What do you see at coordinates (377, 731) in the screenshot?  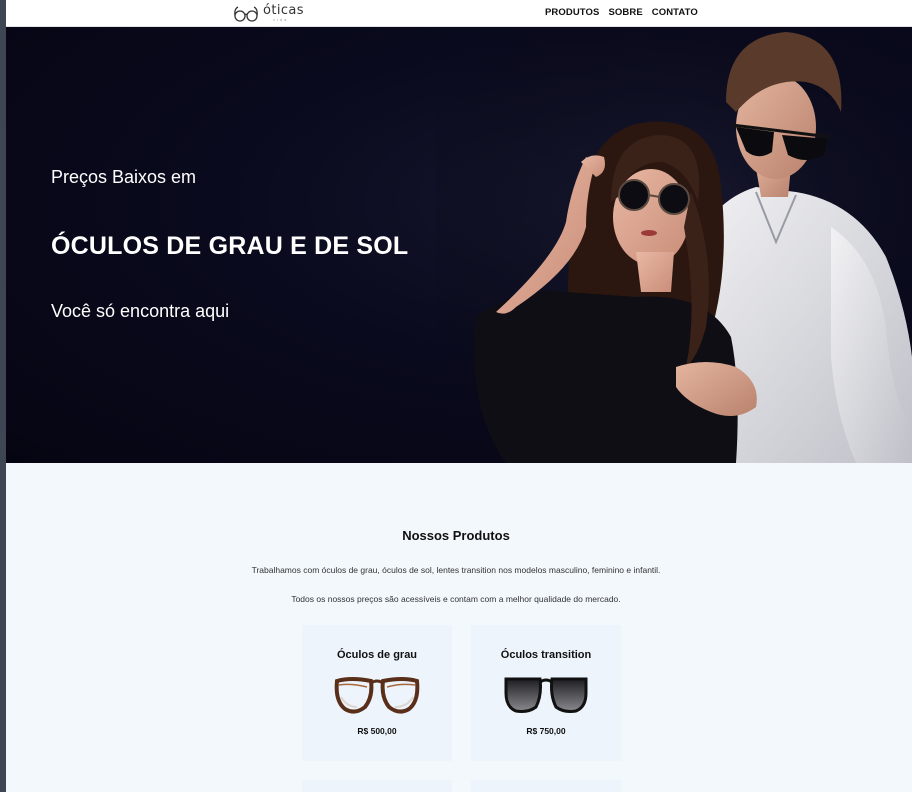 I see `product-price: R$ 500,00` at bounding box center [377, 731].